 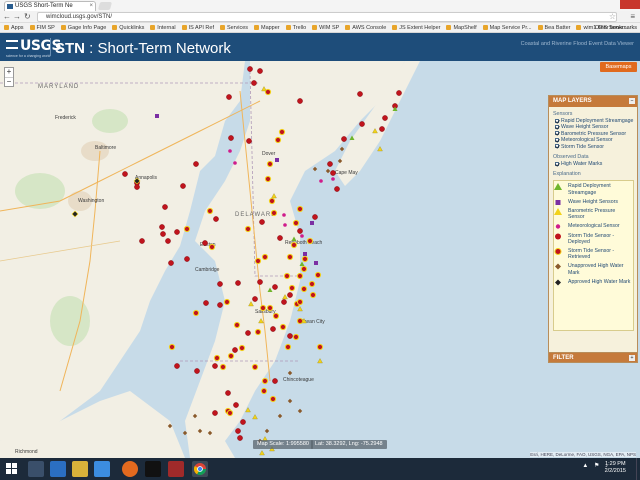 I want to click on bookmark-item: Quicklinks, so click(x=128, y=27).